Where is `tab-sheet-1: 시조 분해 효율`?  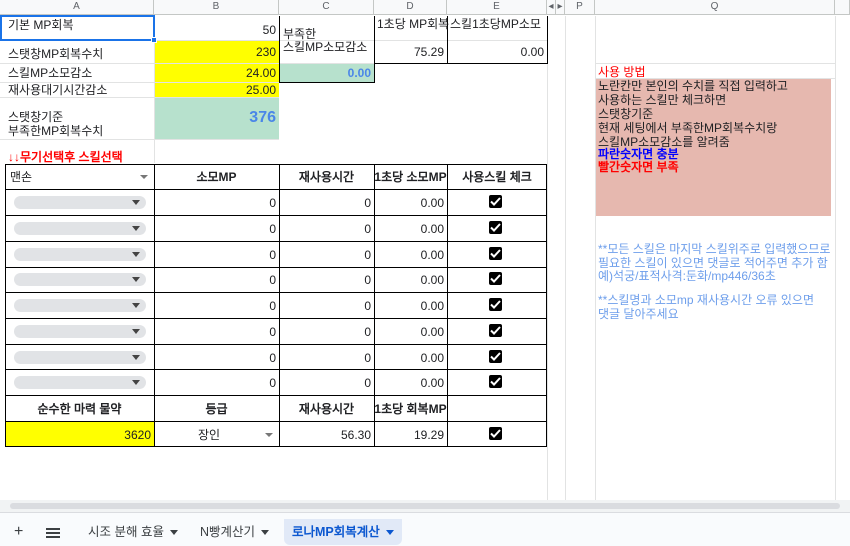 tab-sheet-1: 시조 분해 효율 is located at coordinates (133, 532).